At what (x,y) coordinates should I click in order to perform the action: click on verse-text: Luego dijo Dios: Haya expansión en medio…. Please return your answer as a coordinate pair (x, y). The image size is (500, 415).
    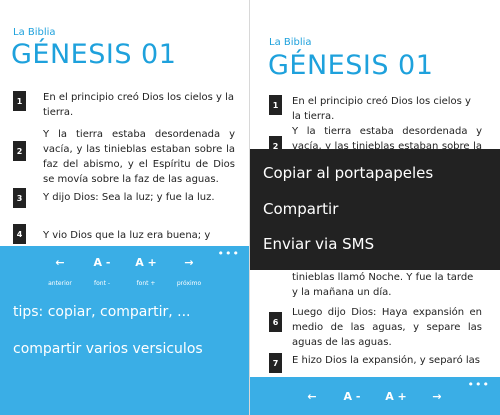
    Looking at the image, I should click on (387, 327).